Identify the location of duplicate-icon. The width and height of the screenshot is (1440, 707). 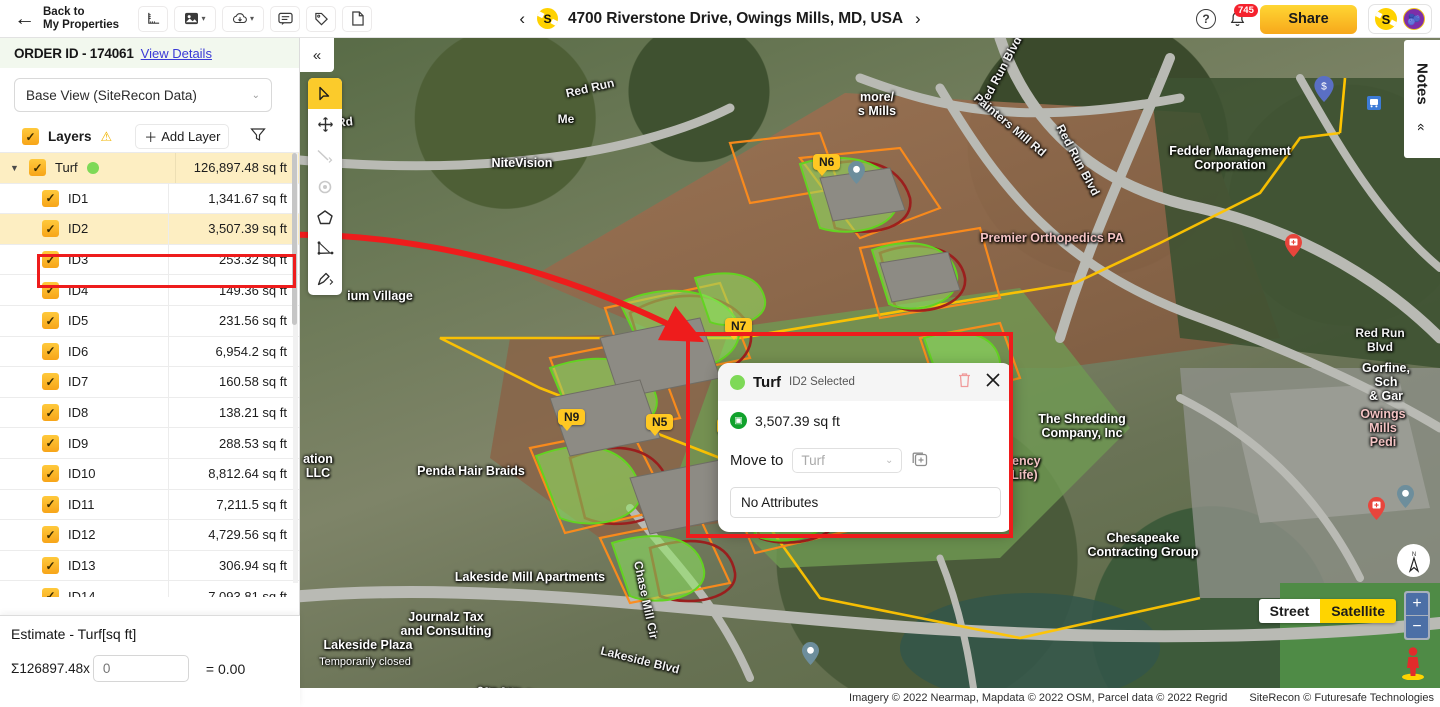
(919, 461).